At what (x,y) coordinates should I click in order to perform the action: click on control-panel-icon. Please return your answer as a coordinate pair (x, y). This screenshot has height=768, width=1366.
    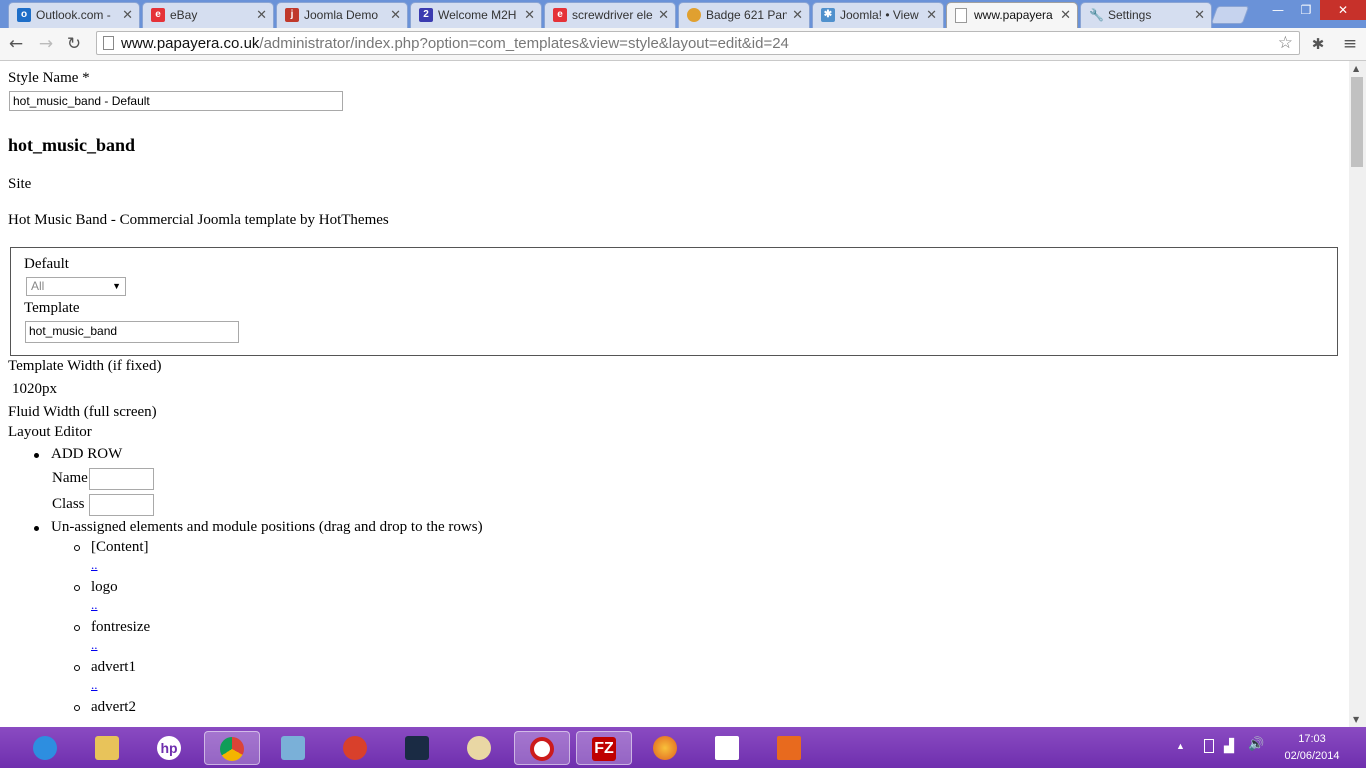
    Looking at the image, I should click on (293, 748).